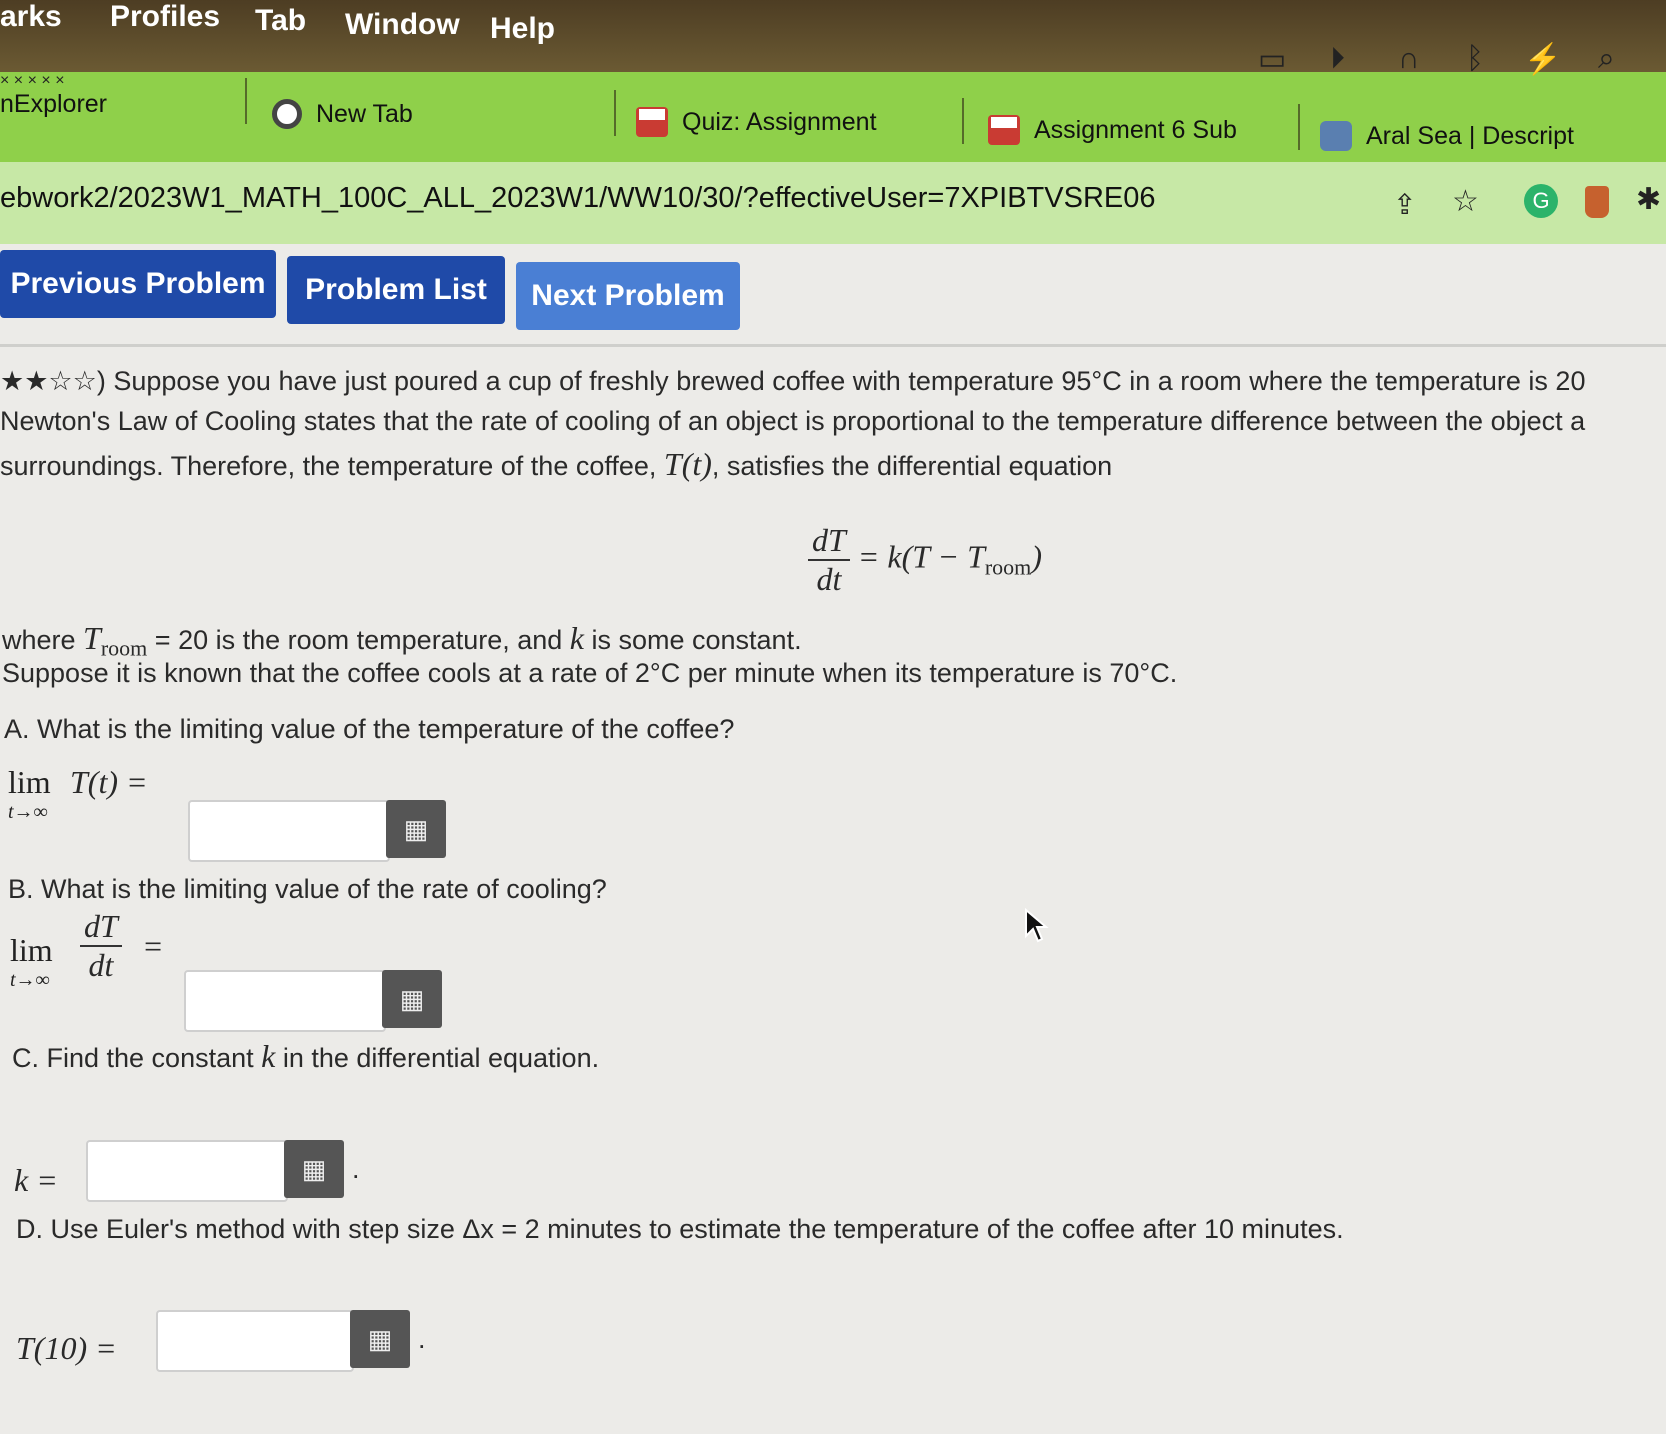 This screenshot has width=1666, height=1434. Describe the element at coordinates (1135, 129) in the screenshot. I see `tab-label: Assignment 6 Sub` at that location.